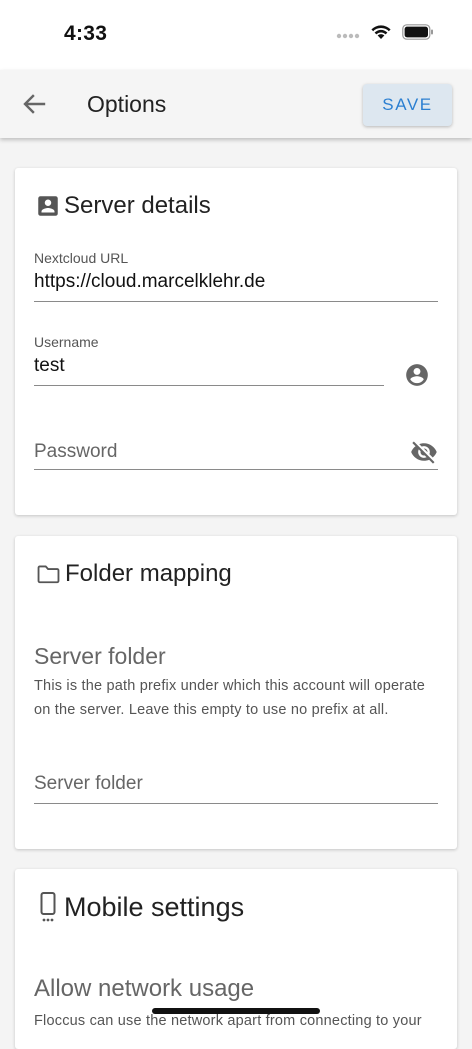 This screenshot has width=472, height=1049. Describe the element at coordinates (236, 282) in the screenshot. I see `nextcloud-url-input` at that location.